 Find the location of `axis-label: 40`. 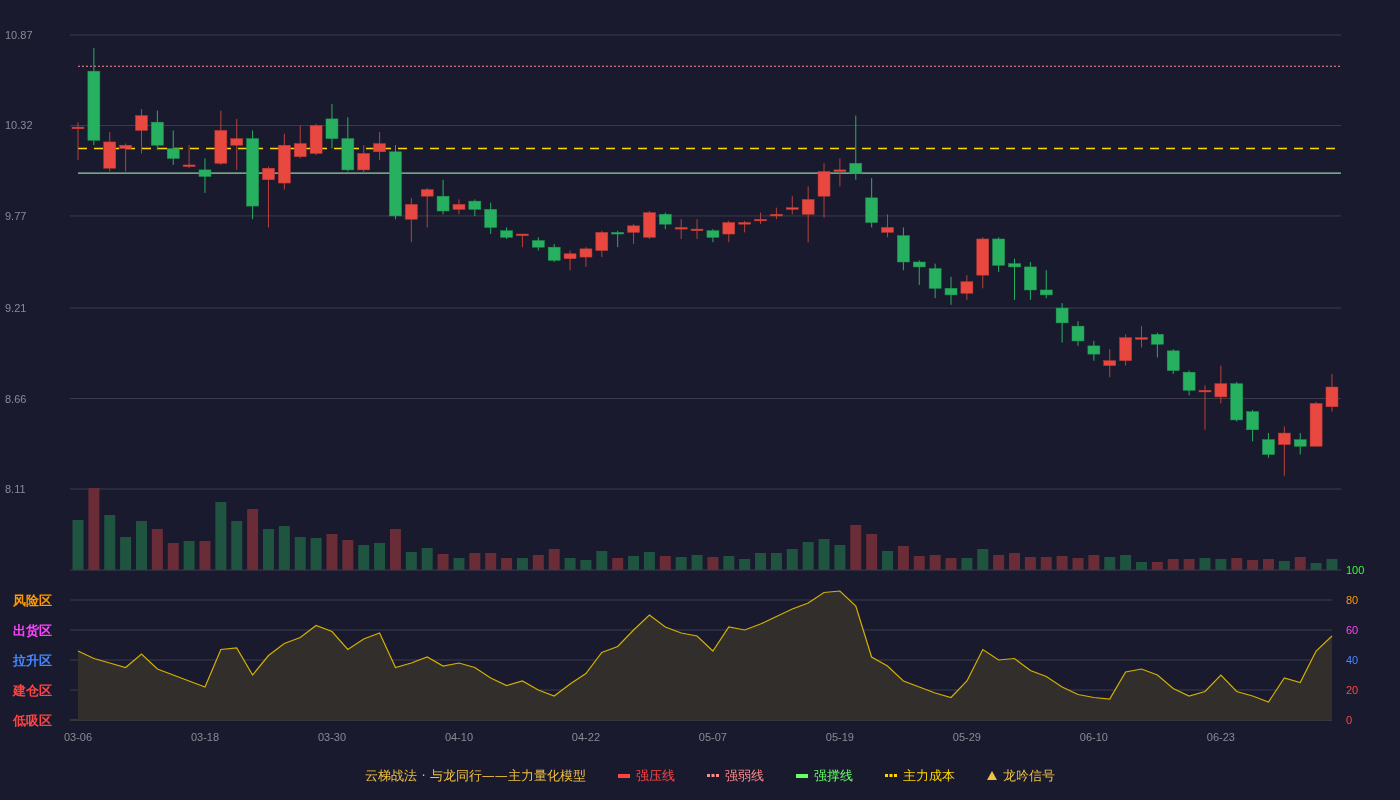

axis-label: 40 is located at coordinates (1352, 660).